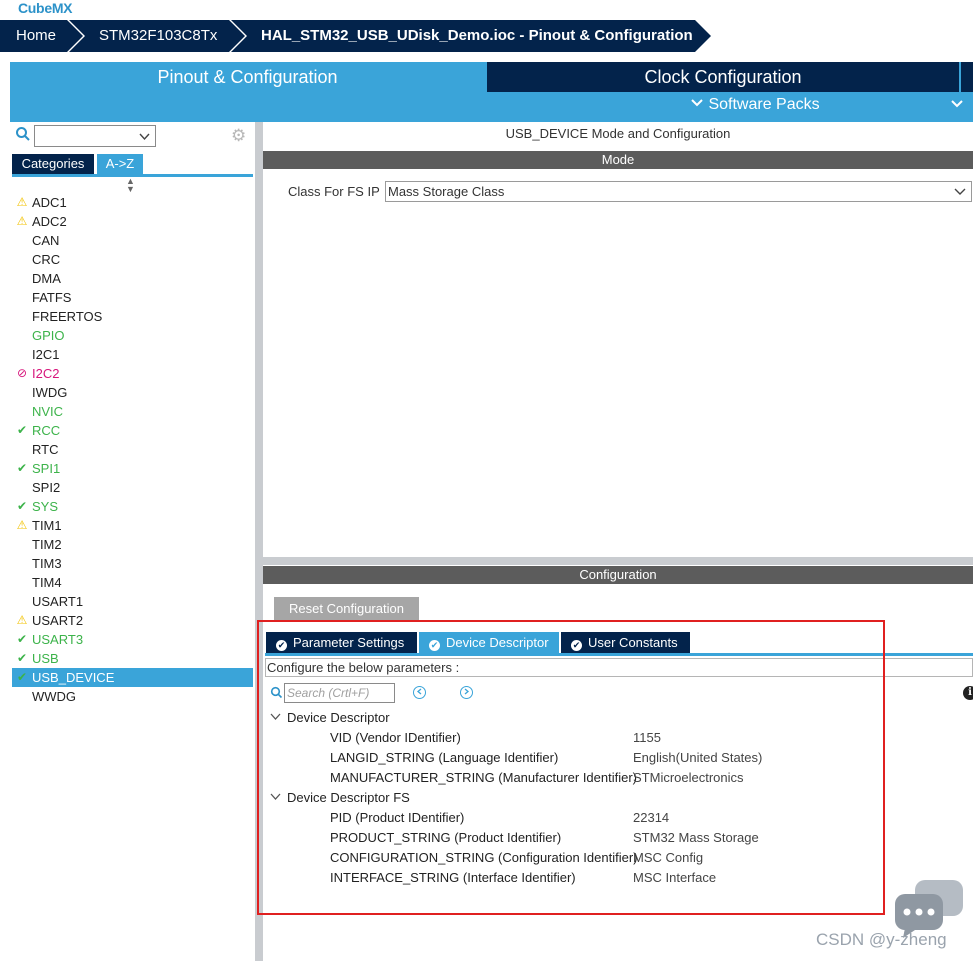  I want to click on peripheral-item-rtc: RTC, so click(132, 449).